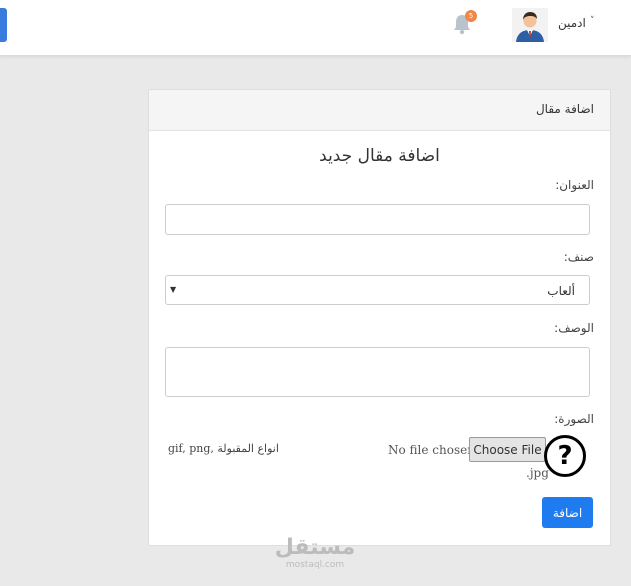 The height and width of the screenshot is (586, 631). What do you see at coordinates (564, 109) in the screenshot?
I see `card-header-title: اضافة مقال` at bounding box center [564, 109].